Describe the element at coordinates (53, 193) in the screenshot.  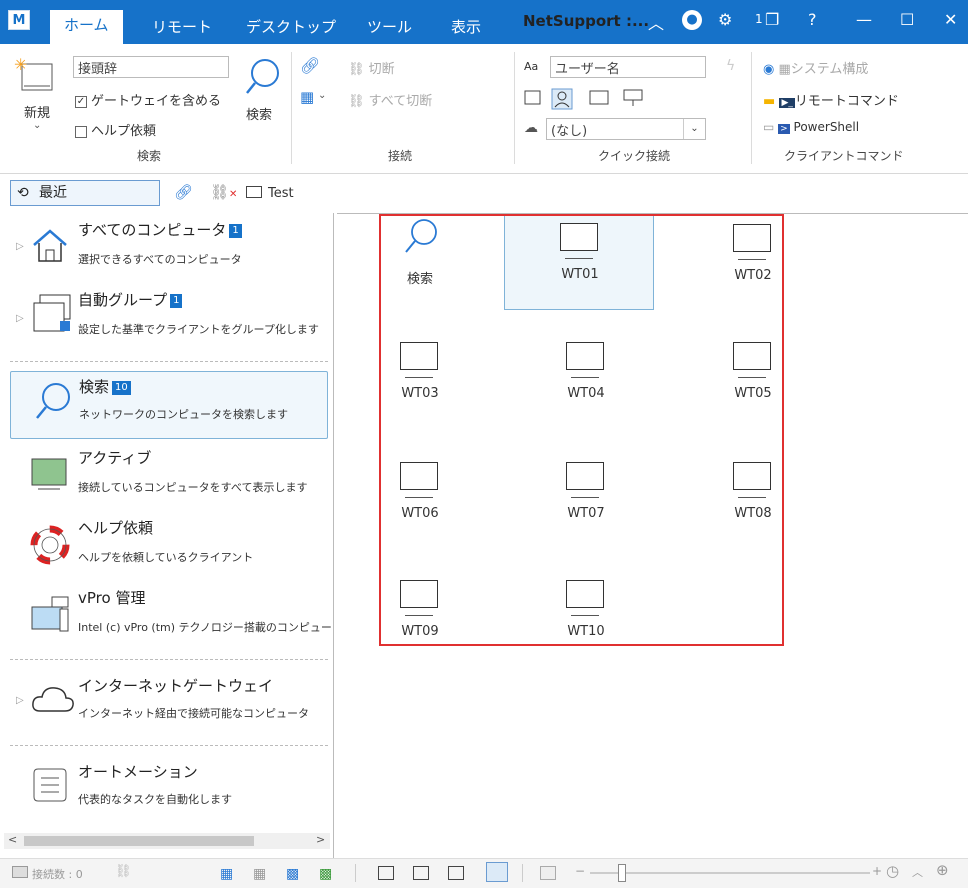
I see `recent-label: 最近` at that location.